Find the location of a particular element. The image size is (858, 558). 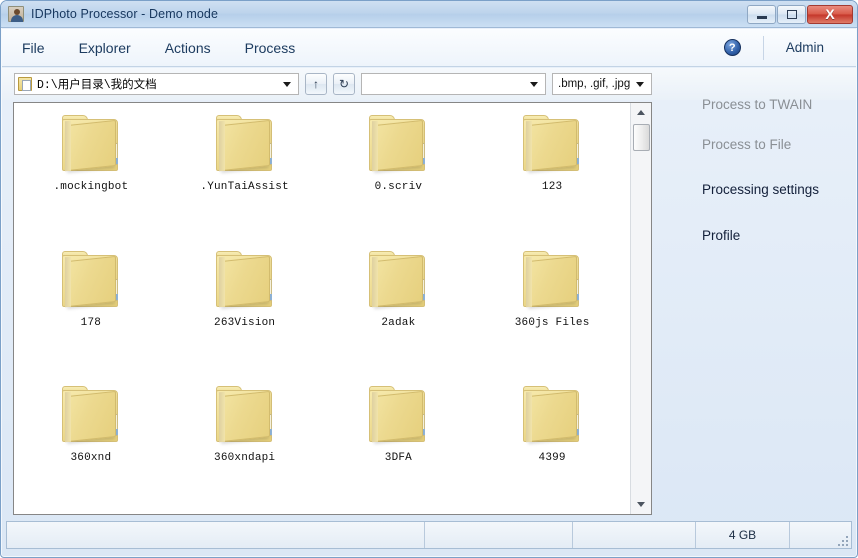

menu-bar: File Explorer Actions Process ? Admin is located at coordinates (429, 48).